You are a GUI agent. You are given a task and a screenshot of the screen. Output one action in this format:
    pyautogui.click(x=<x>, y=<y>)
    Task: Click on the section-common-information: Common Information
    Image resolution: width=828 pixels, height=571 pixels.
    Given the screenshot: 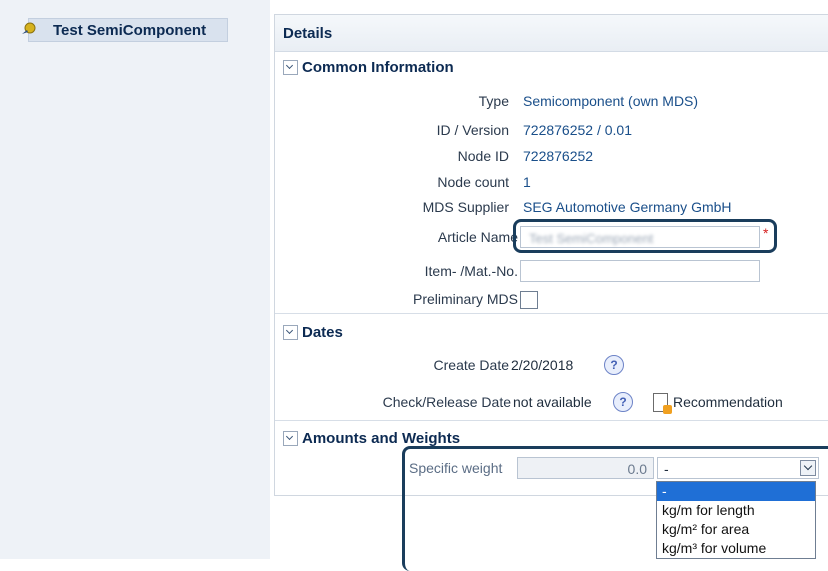 What is the action you would take?
    pyautogui.click(x=368, y=67)
    